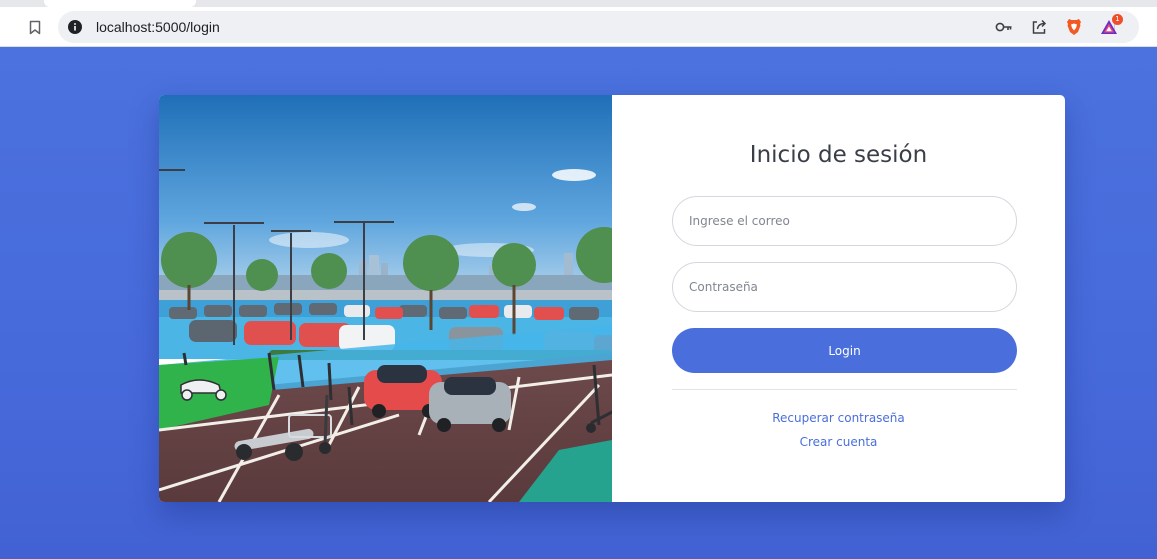  What do you see at coordinates (1117, 19) in the screenshot?
I see `rewards-badge: 1` at bounding box center [1117, 19].